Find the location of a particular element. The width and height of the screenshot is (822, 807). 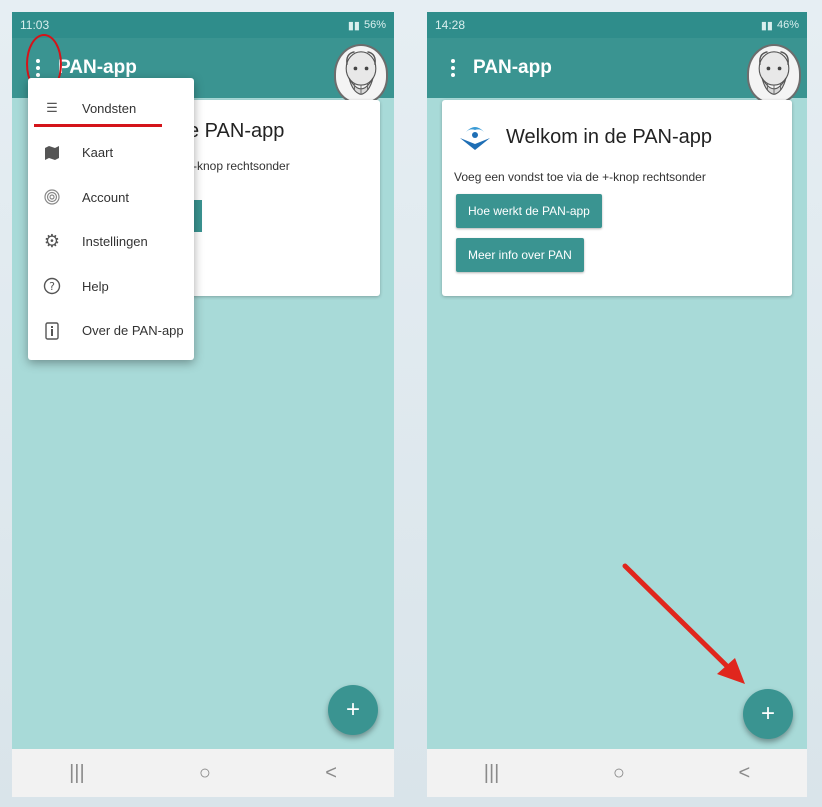

card-header: Welkom in de PAN-app is located at coordinates (617, 128).